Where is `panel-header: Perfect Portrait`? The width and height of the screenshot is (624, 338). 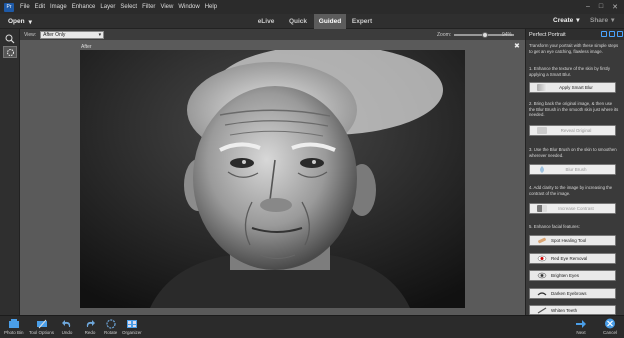 panel-header: Perfect Portrait is located at coordinates (575, 34).